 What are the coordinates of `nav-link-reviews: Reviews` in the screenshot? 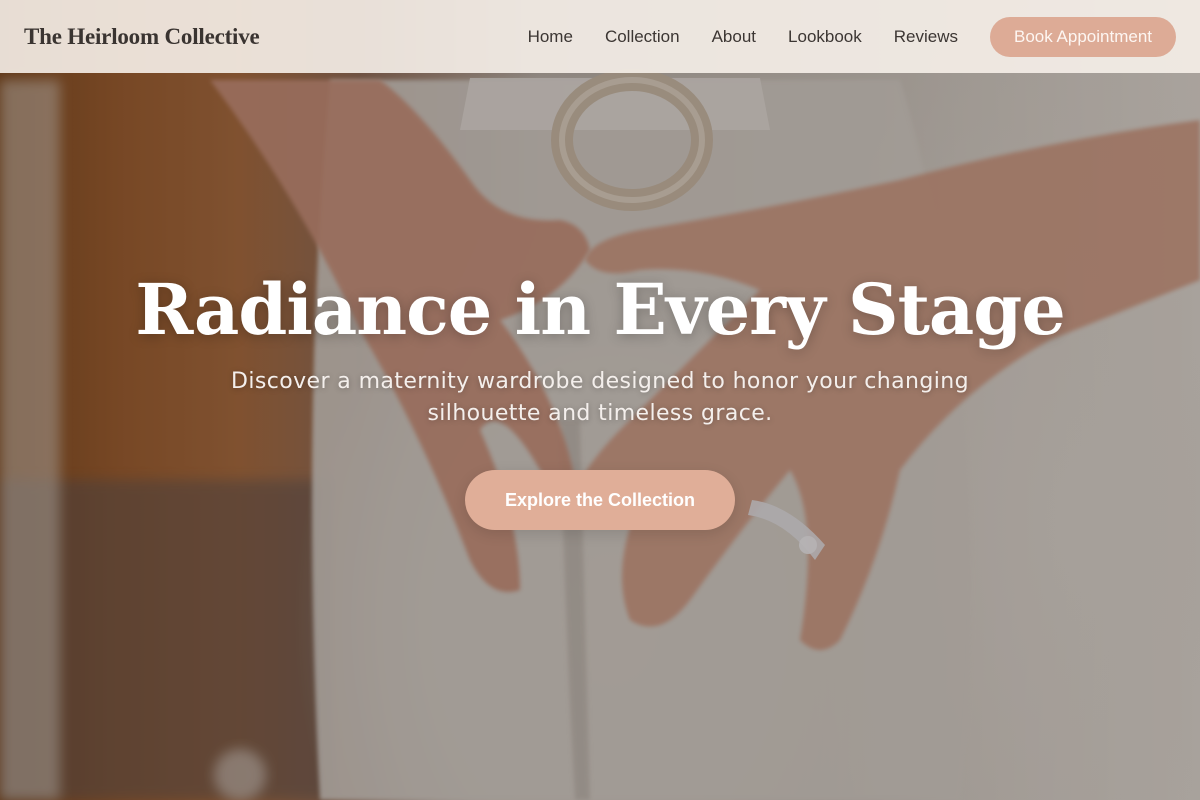 It's located at (926, 37).